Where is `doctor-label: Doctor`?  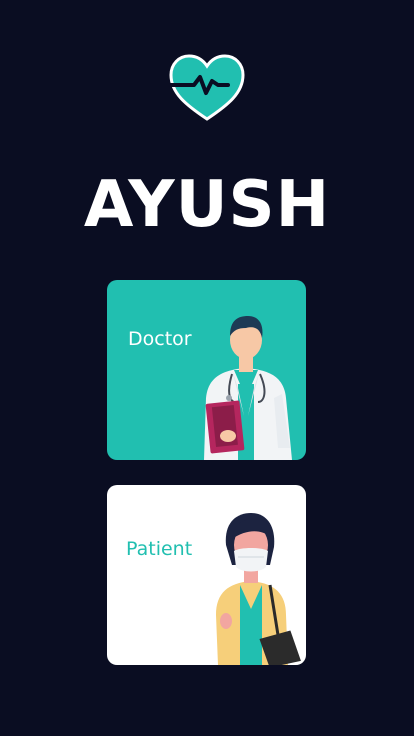
doctor-label: Doctor is located at coordinates (160, 339).